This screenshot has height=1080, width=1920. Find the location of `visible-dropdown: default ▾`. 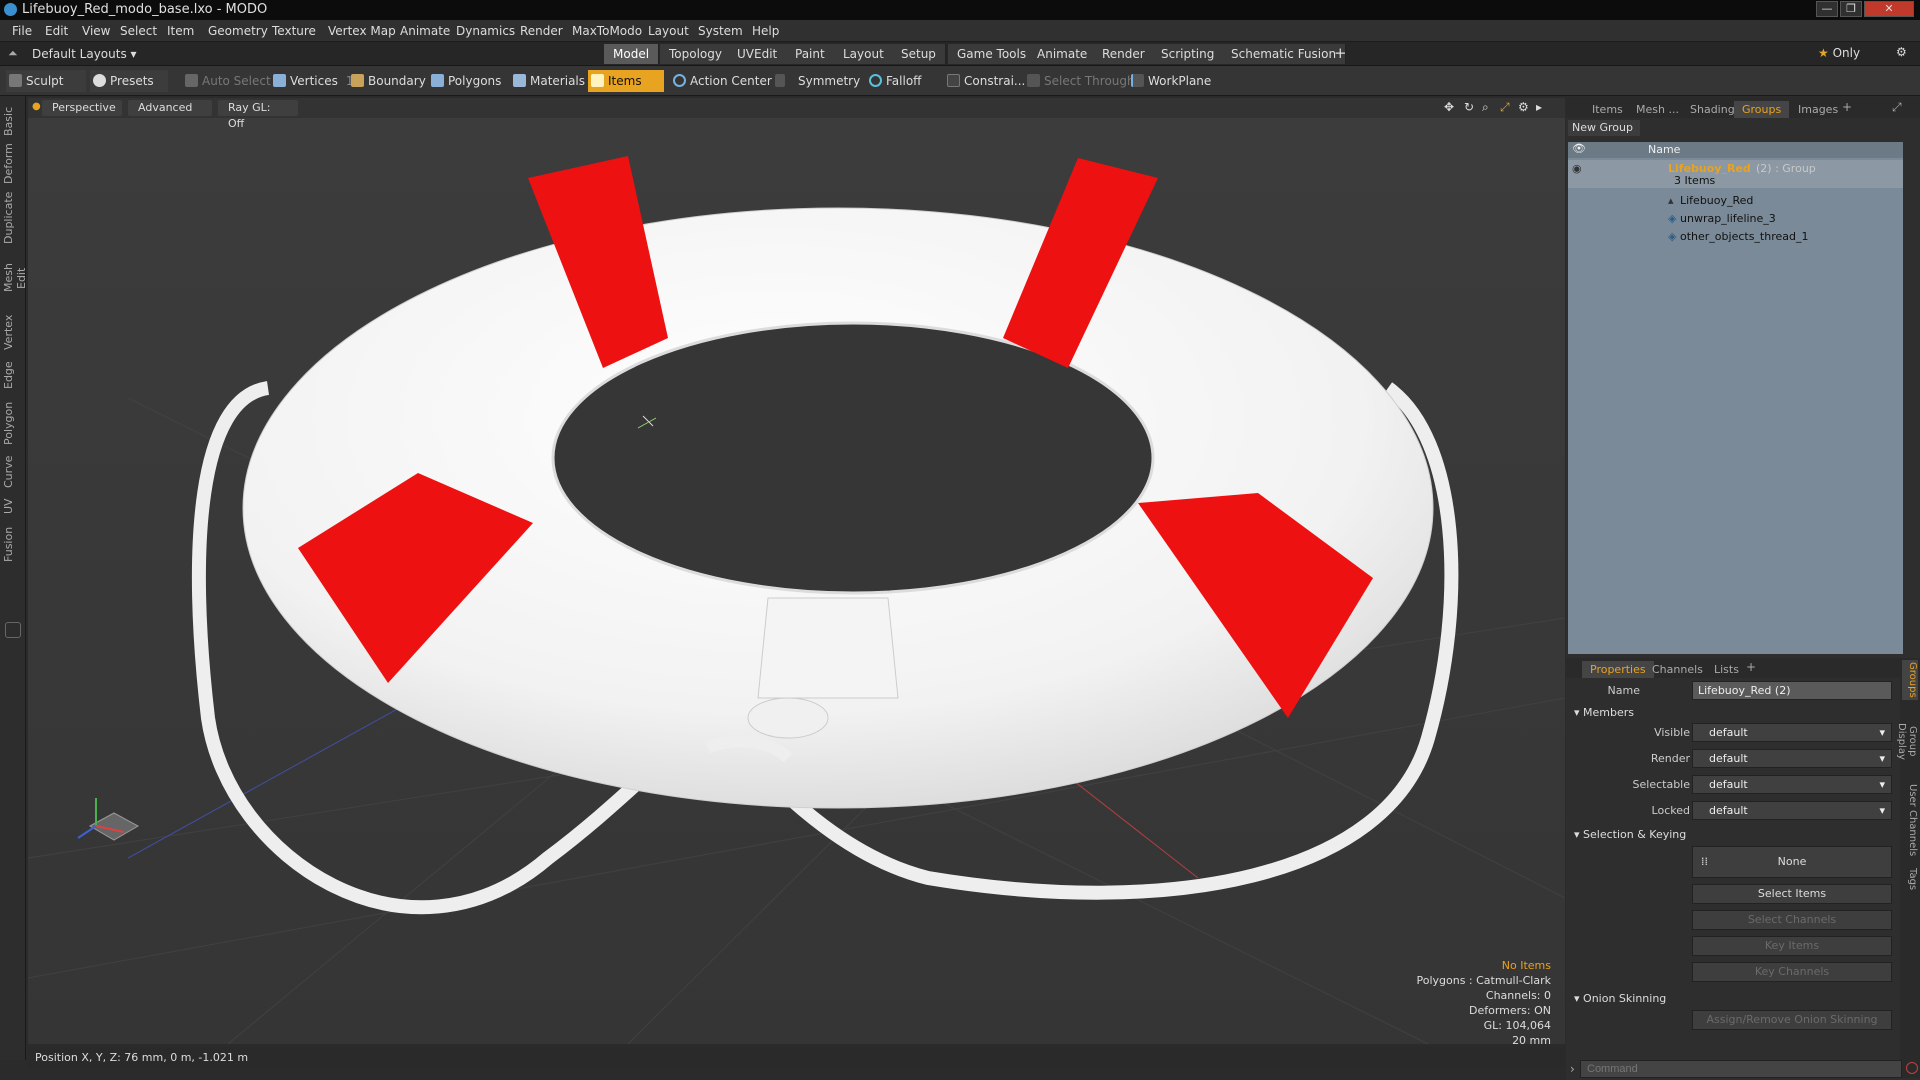

visible-dropdown: default ▾ is located at coordinates (1792, 732).